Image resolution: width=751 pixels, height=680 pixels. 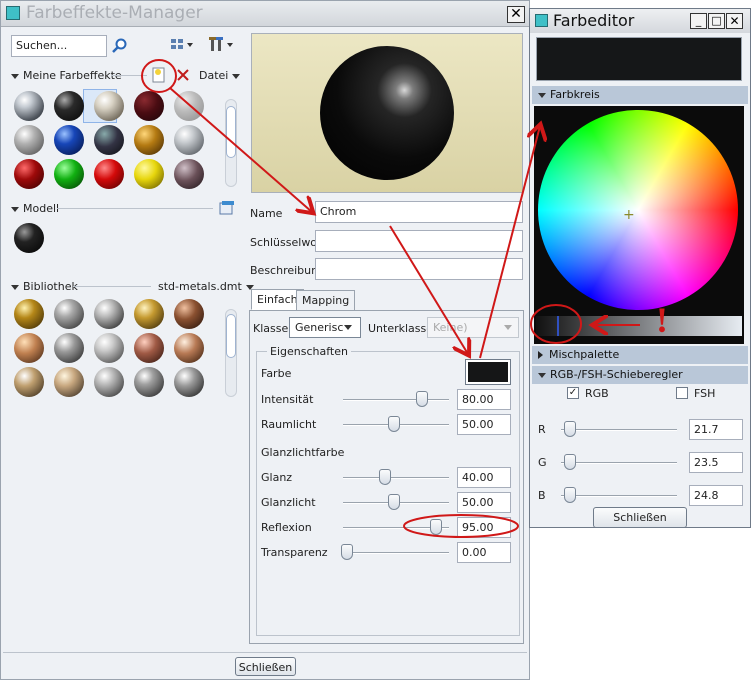 I want to click on crosshair-icon: +, so click(x=629, y=215).